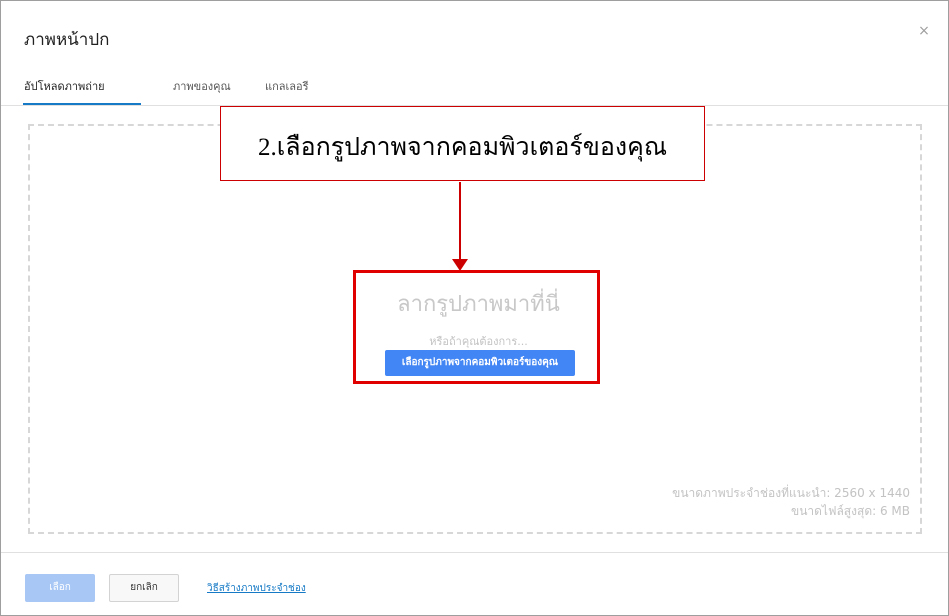 This screenshot has height=616, width=949. What do you see at coordinates (462, 147) in the screenshot?
I see `annotation-text: 2.เลือกรูปภาพจากคอมพิวเตอร์ของคุณ` at bounding box center [462, 147].